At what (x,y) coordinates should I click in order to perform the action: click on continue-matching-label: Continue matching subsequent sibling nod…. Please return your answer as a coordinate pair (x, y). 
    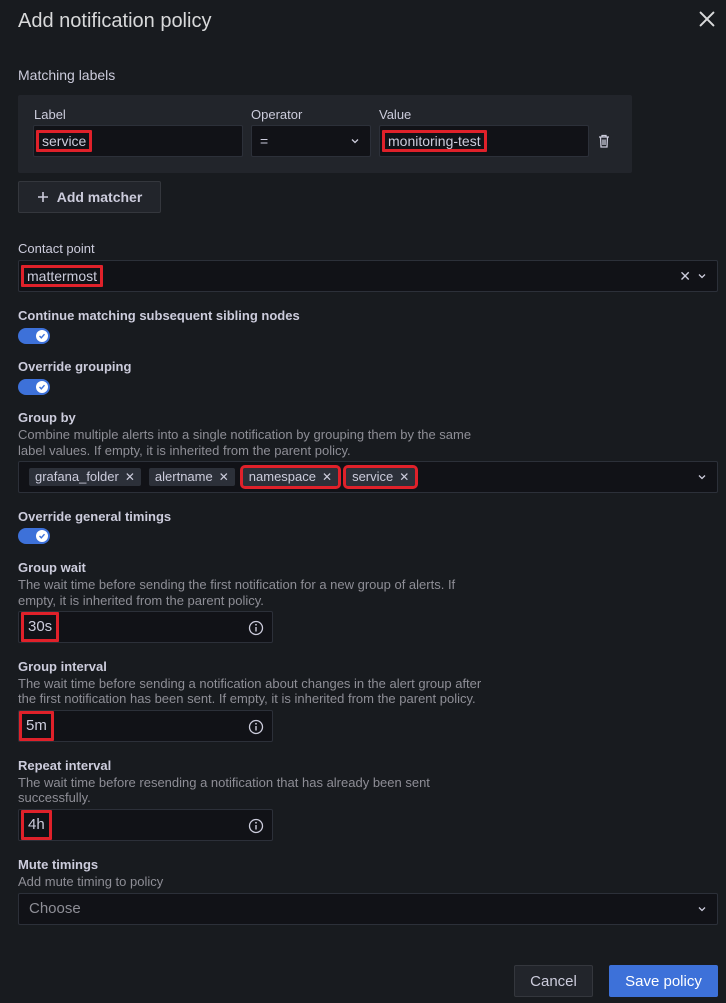
    Looking at the image, I should click on (159, 315).